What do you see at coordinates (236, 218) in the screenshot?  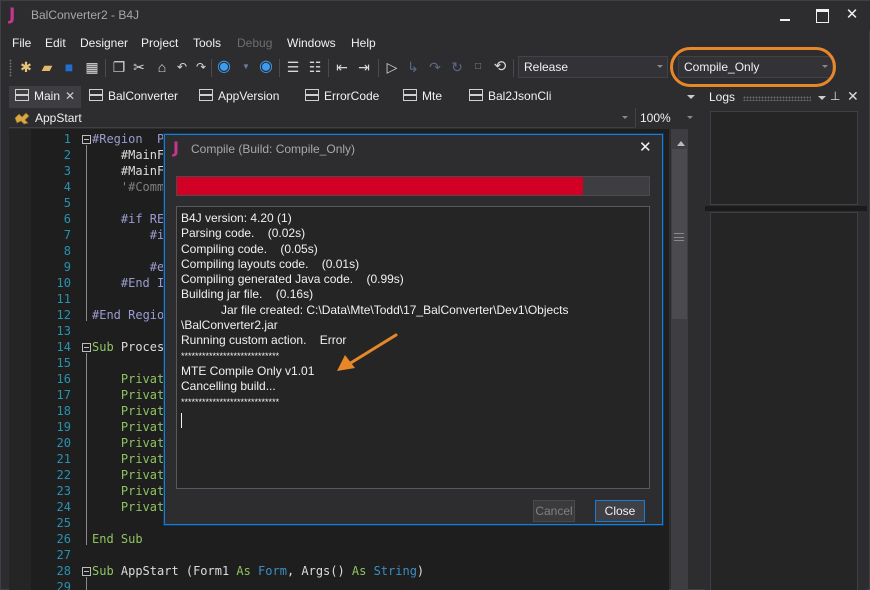 I see `log-line: B4J version: 4.20 (1)` at bounding box center [236, 218].